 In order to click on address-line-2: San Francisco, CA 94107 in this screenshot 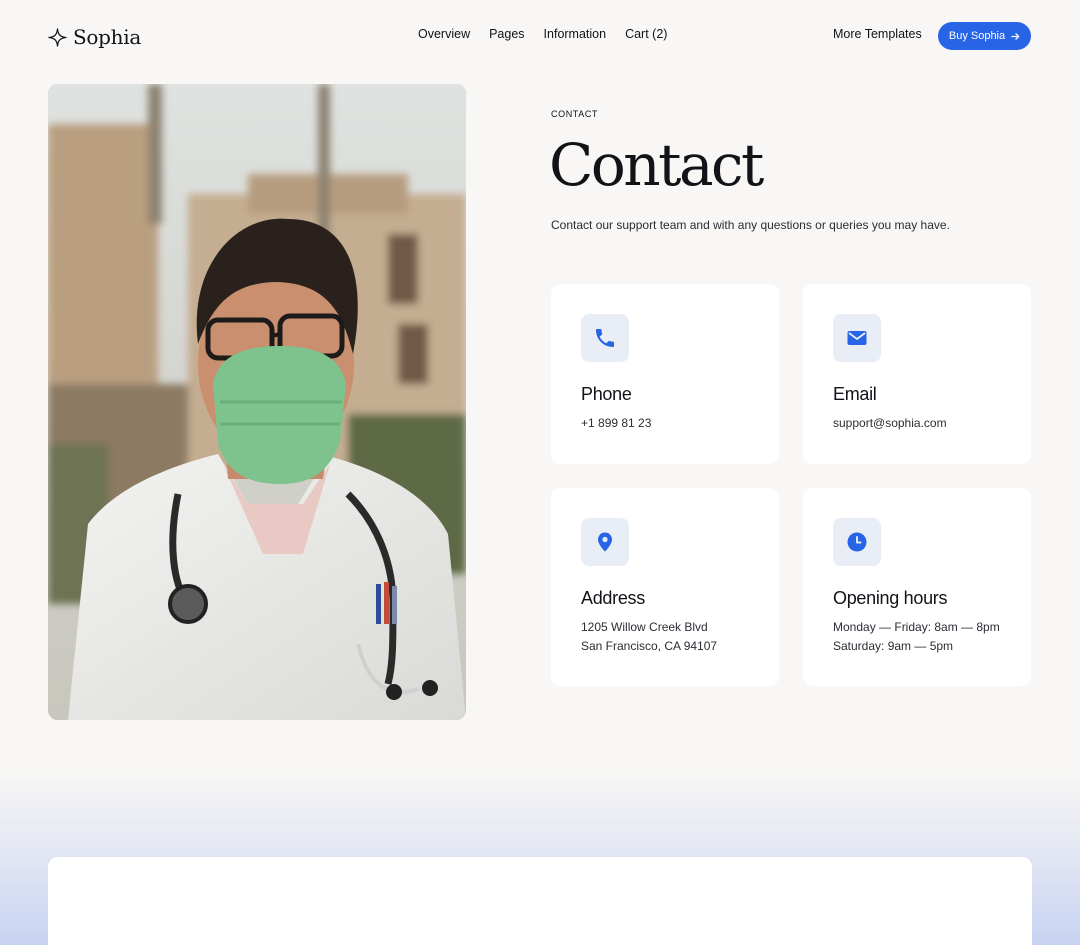, I will do `click(649, 646)`.